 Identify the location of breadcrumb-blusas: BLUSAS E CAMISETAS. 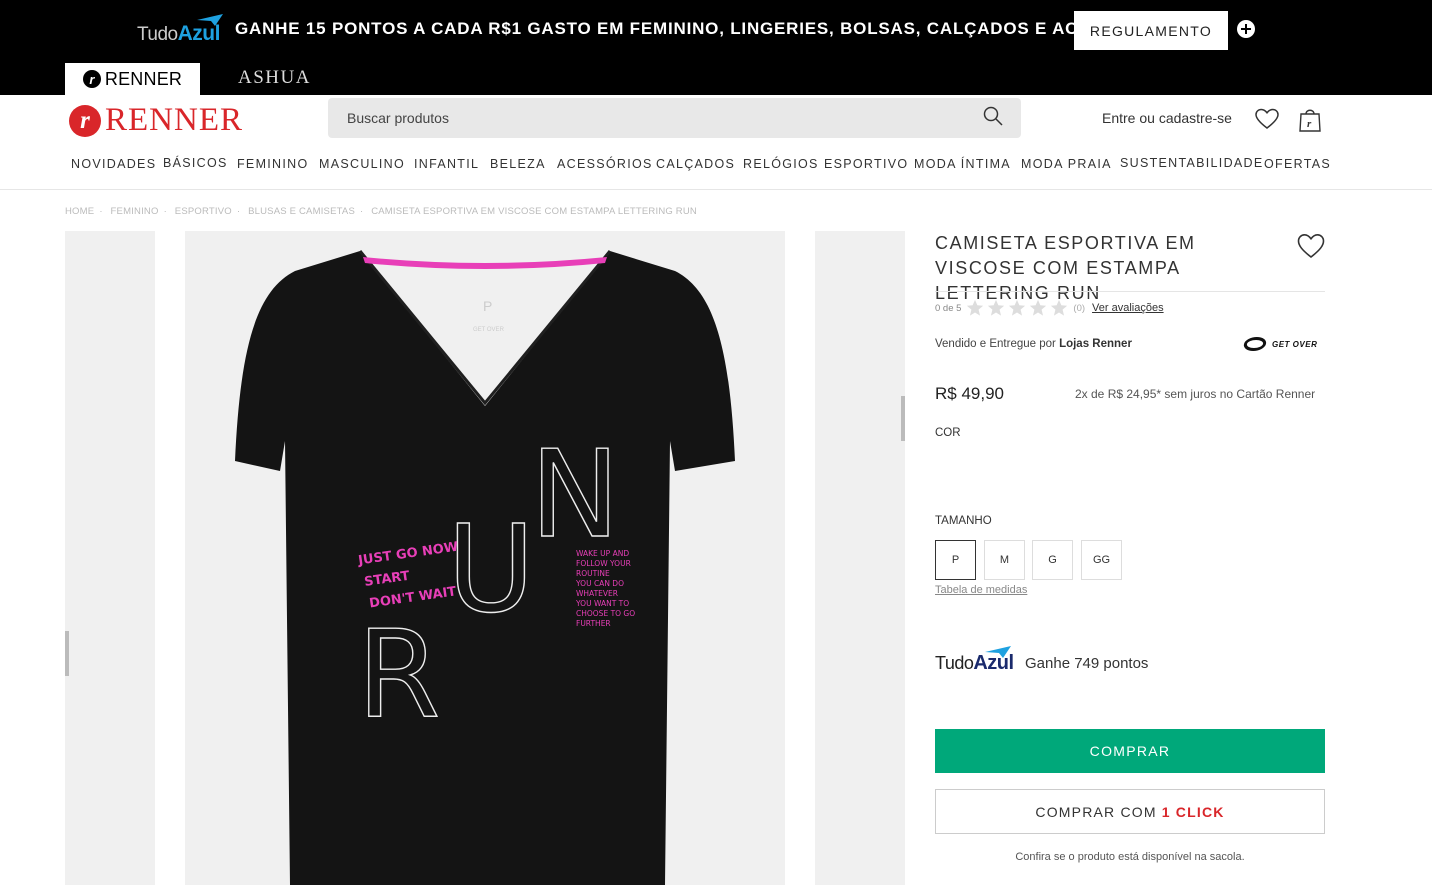
(301, 211).